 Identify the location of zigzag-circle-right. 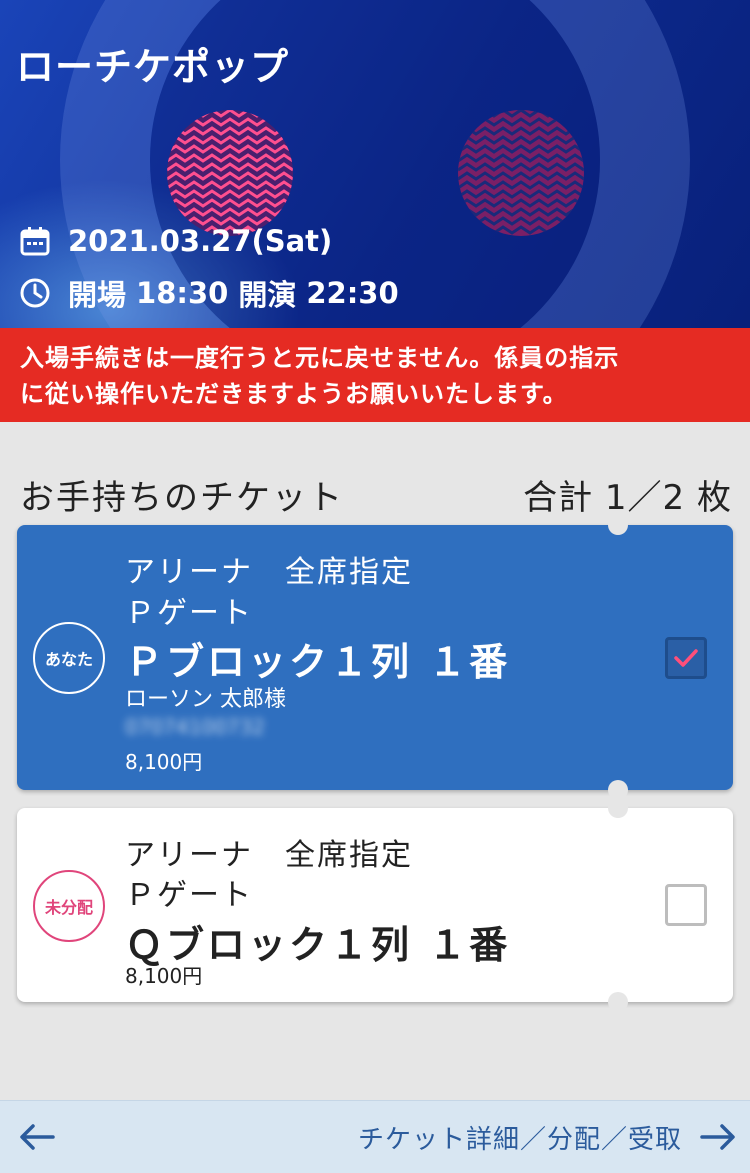
(521, 173).